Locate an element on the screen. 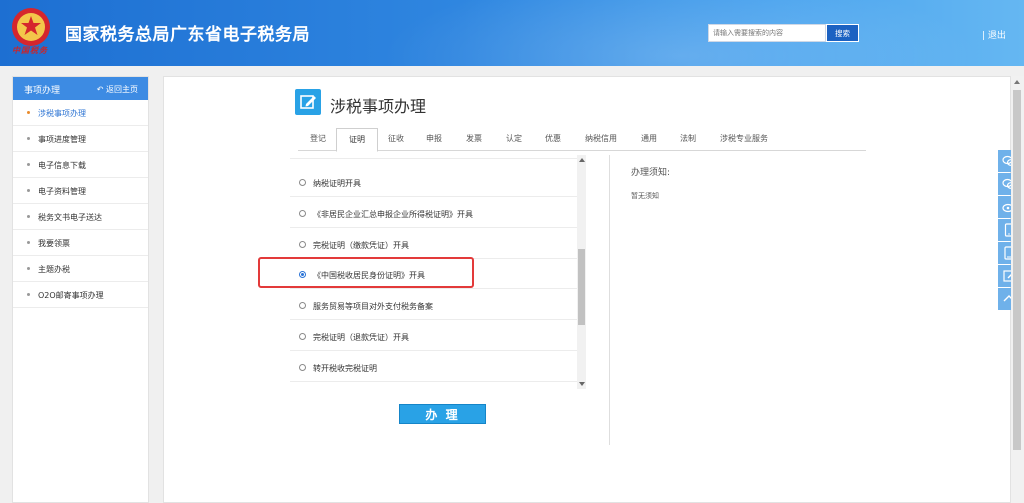 The height and width of the screenshot is (503, 1024). tab-recognition: 认定 is located at coordinates (514, 138).